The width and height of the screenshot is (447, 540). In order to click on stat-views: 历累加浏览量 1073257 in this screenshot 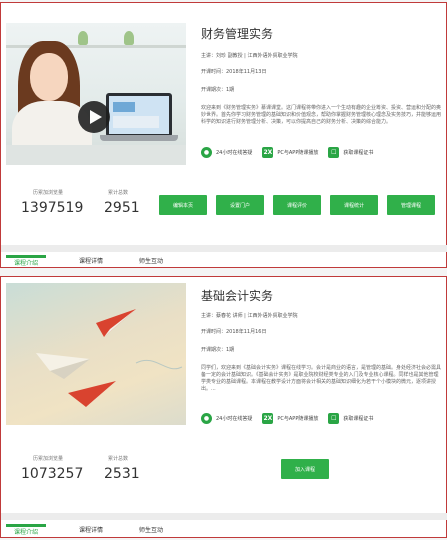, I will do `click(52, 468)`.